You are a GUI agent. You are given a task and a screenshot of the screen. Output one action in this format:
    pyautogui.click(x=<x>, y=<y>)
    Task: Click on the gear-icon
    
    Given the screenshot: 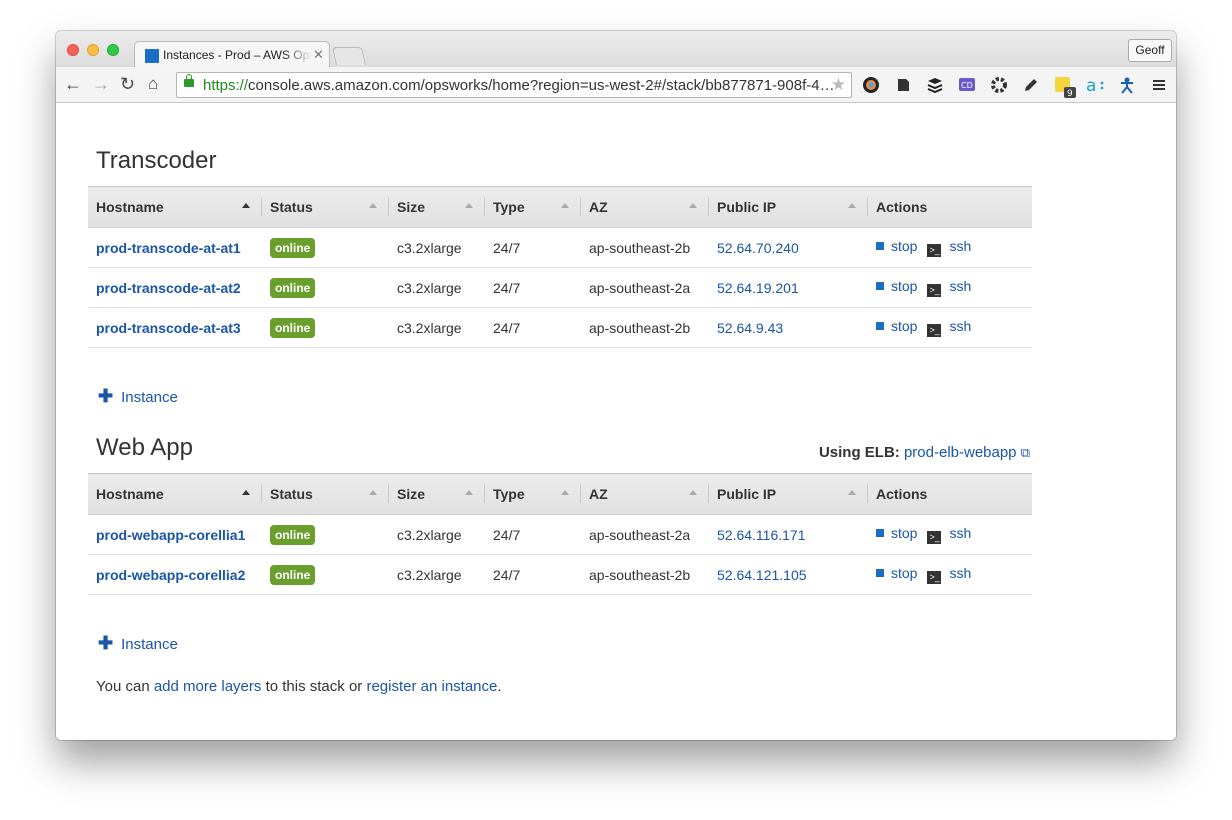 What is the action you would take?
    pyautogui.click(x=999, y=85)
    